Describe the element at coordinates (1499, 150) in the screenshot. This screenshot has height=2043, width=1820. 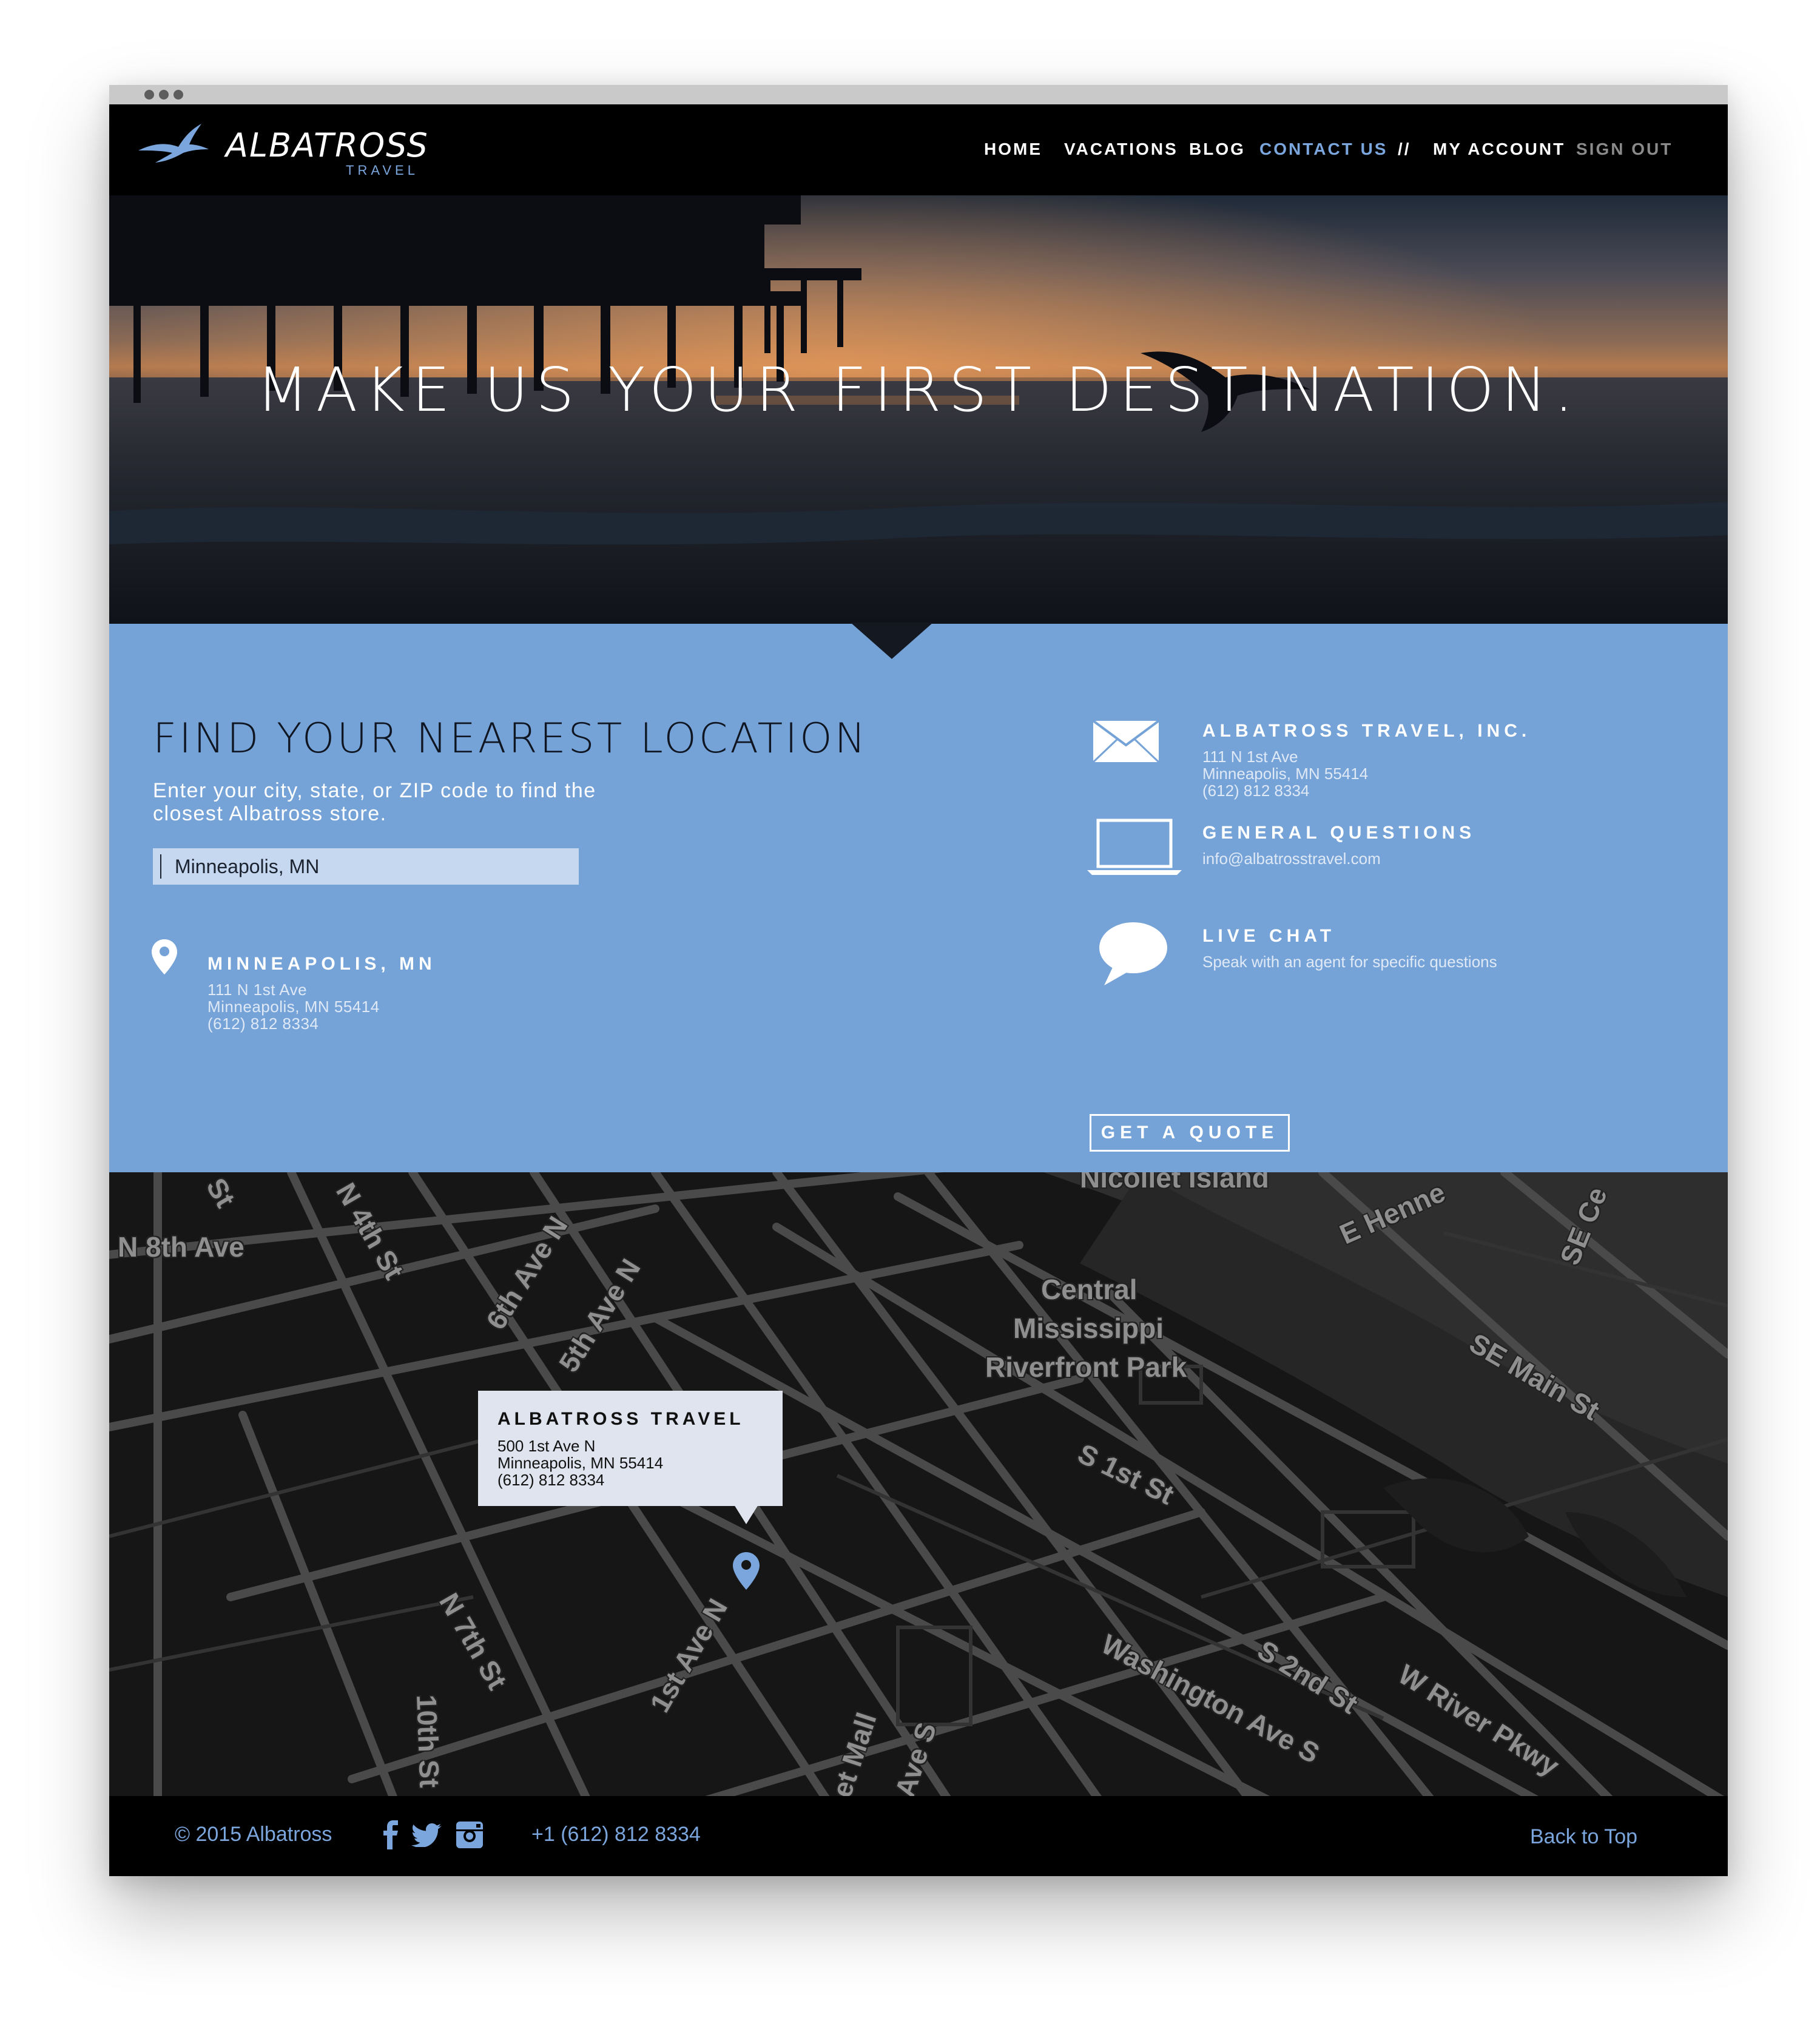
I see `nav-my-account: MY ACCOUNT` at that location.